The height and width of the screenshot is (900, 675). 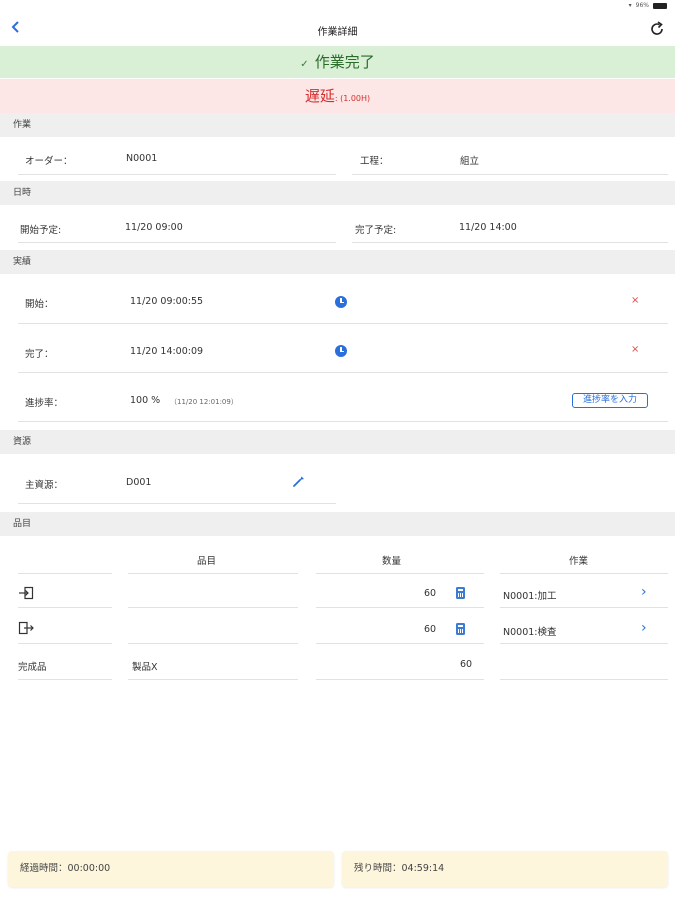 I want to click on progress-value: 100 %, so click(x=145, y=400).